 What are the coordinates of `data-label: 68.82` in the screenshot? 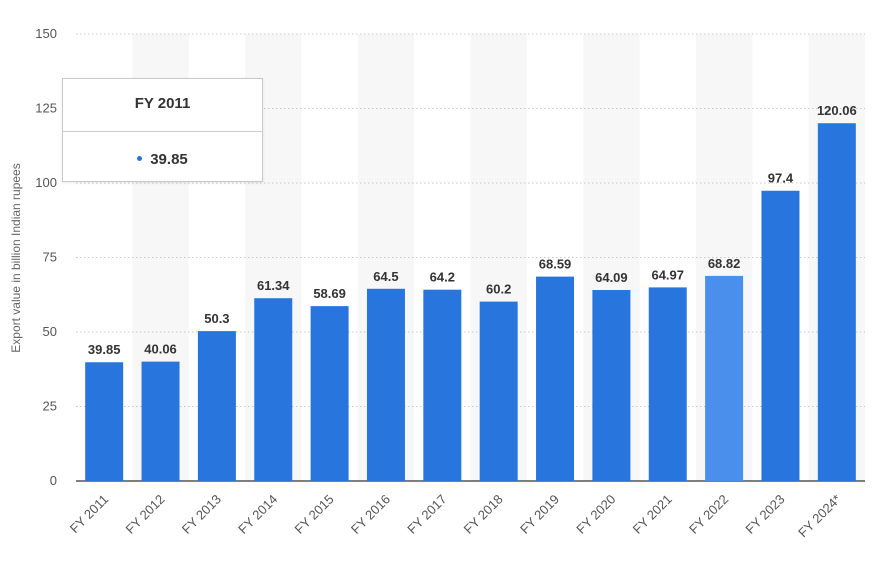 It's located at (724, 263).